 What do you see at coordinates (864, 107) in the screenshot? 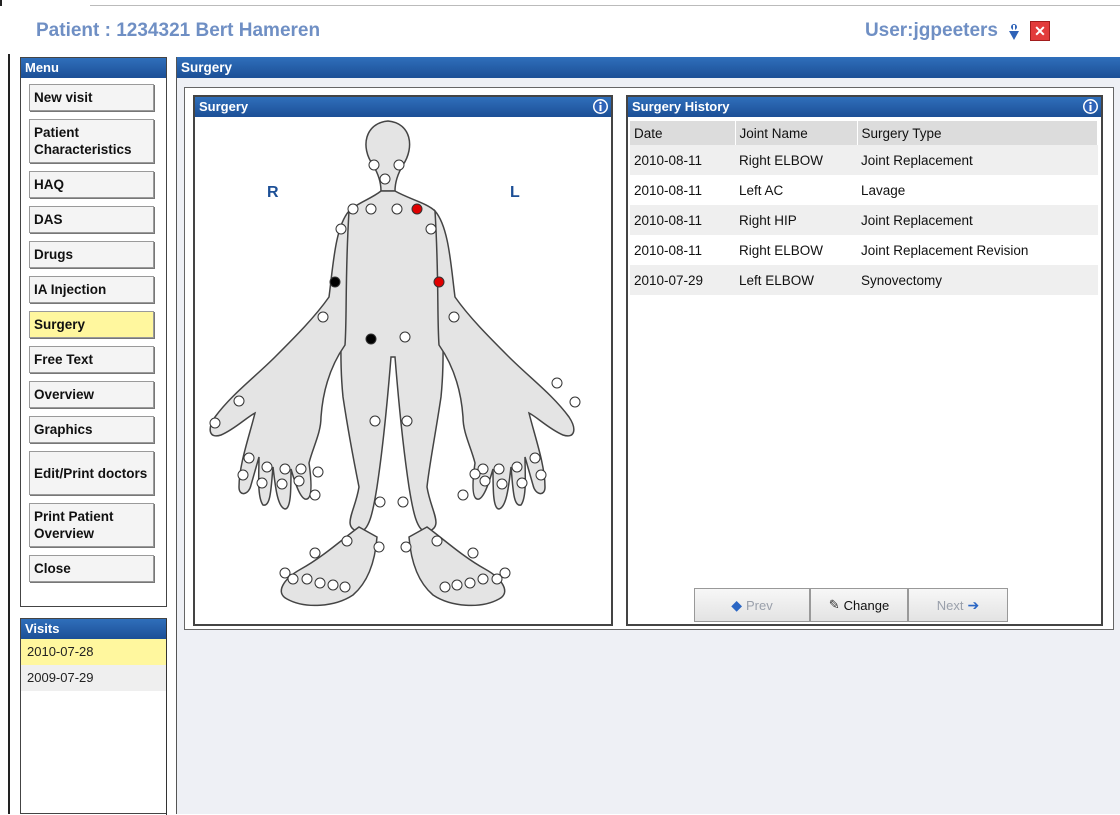
I see `surgery-history-header: Surgery History` at bounding box center [864, 107].